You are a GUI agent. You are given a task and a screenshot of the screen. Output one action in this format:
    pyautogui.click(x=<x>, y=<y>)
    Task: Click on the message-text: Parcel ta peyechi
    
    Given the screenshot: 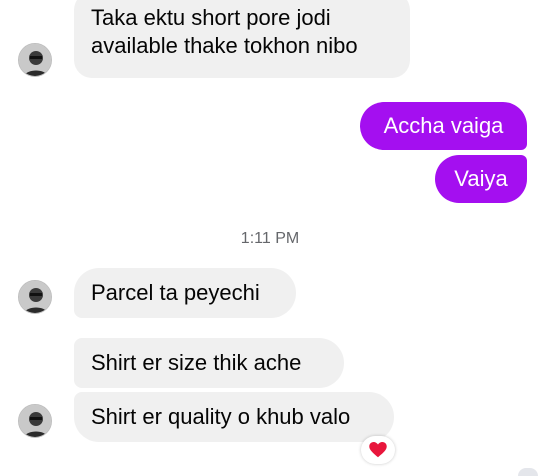 What is the action you would take?
    pyautogui.click(x=175, y=292)
    